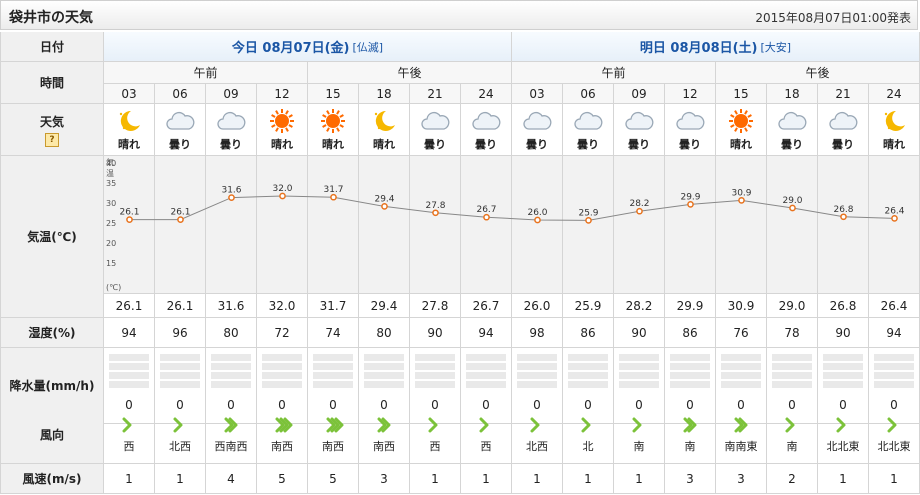 The image size is (920, 495). Describe the element at coordinates (111, 263) in the screenshot. I see `temp-axis-tick: 15` at that location.